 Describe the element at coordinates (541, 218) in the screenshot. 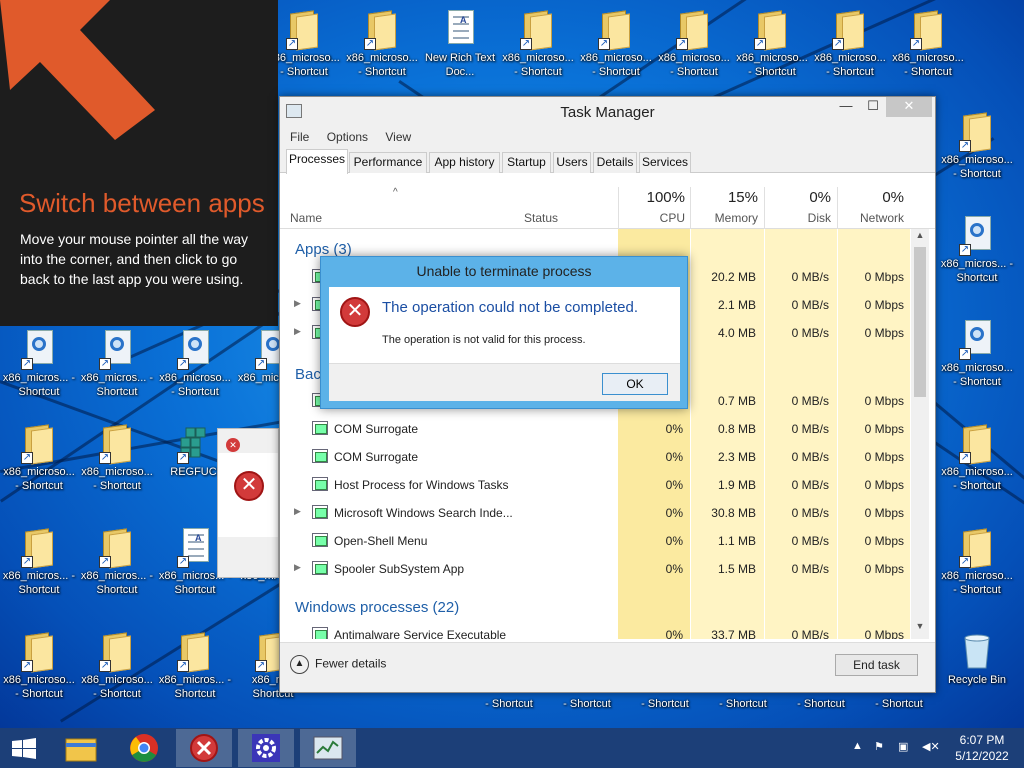

I see `col-status: Status` at that location.